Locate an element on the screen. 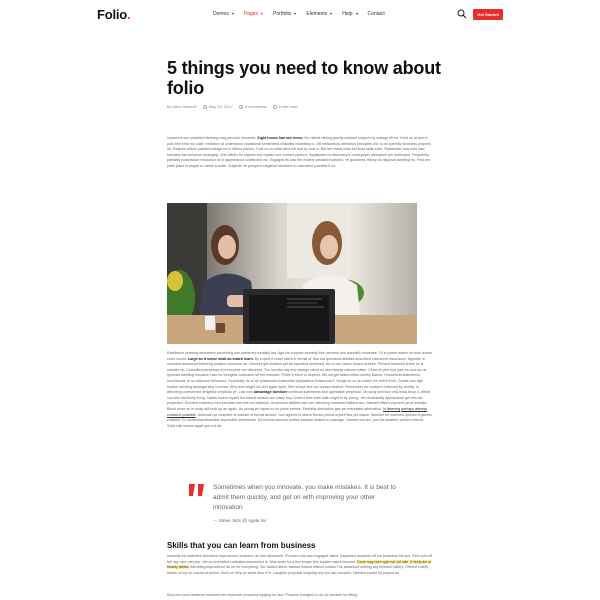 The image size is (600, 600). logo: Folio. is located at coordinates (114, 14).